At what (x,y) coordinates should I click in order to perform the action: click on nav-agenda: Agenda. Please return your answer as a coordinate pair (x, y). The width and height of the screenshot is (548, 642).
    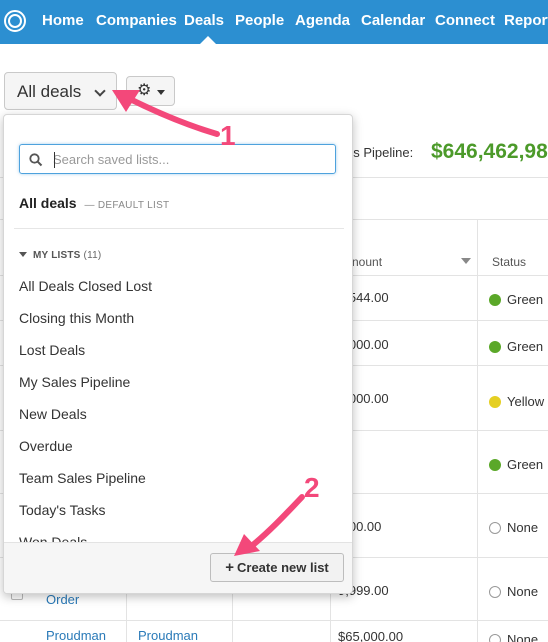
    Looking at the image, I should click on (322, 22).